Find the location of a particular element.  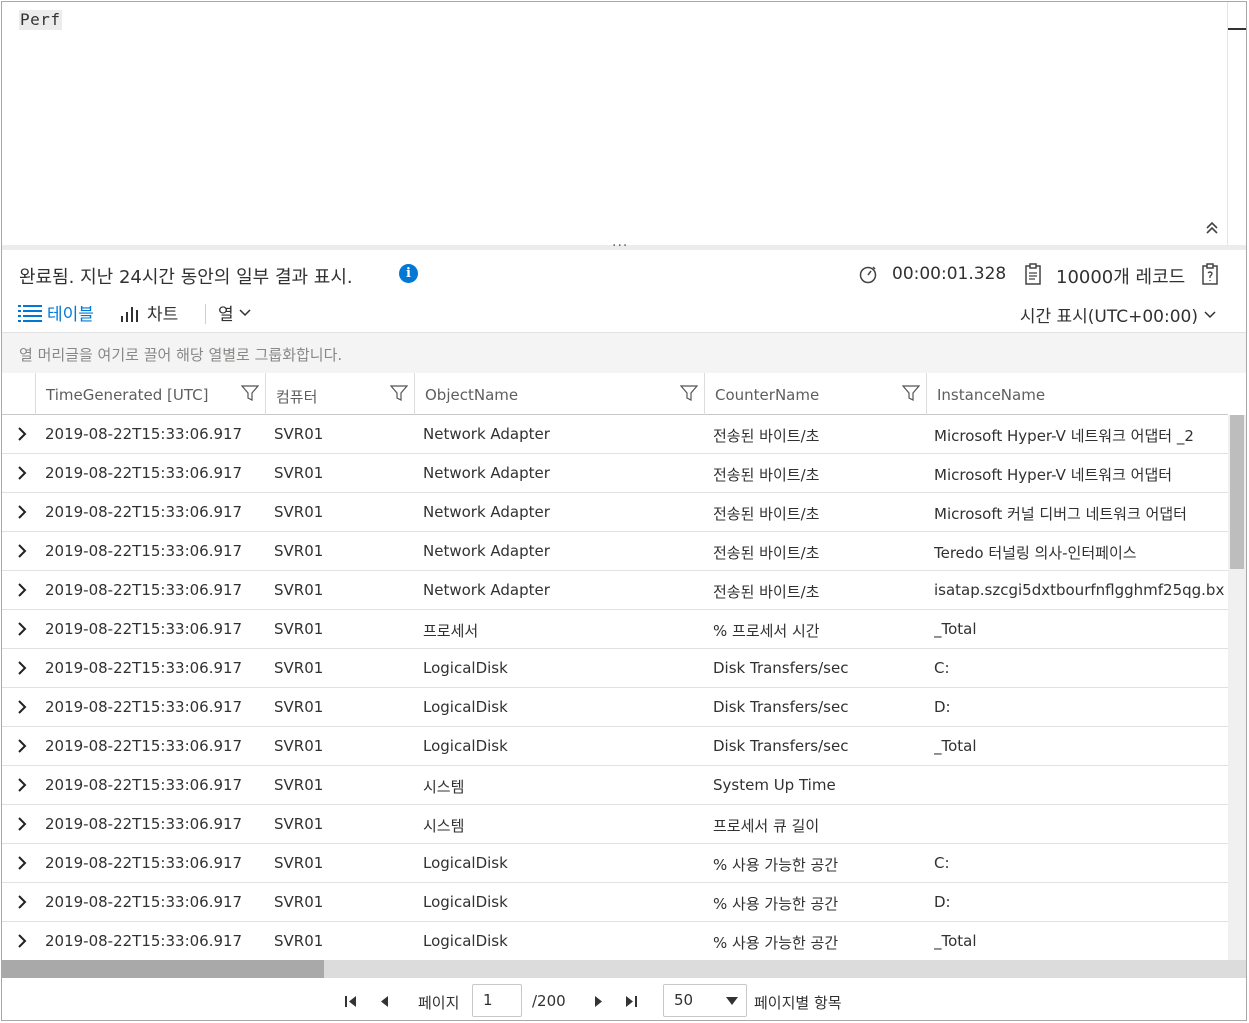

cell-objectname: 프로세서 is located at coordinates (451, 631).